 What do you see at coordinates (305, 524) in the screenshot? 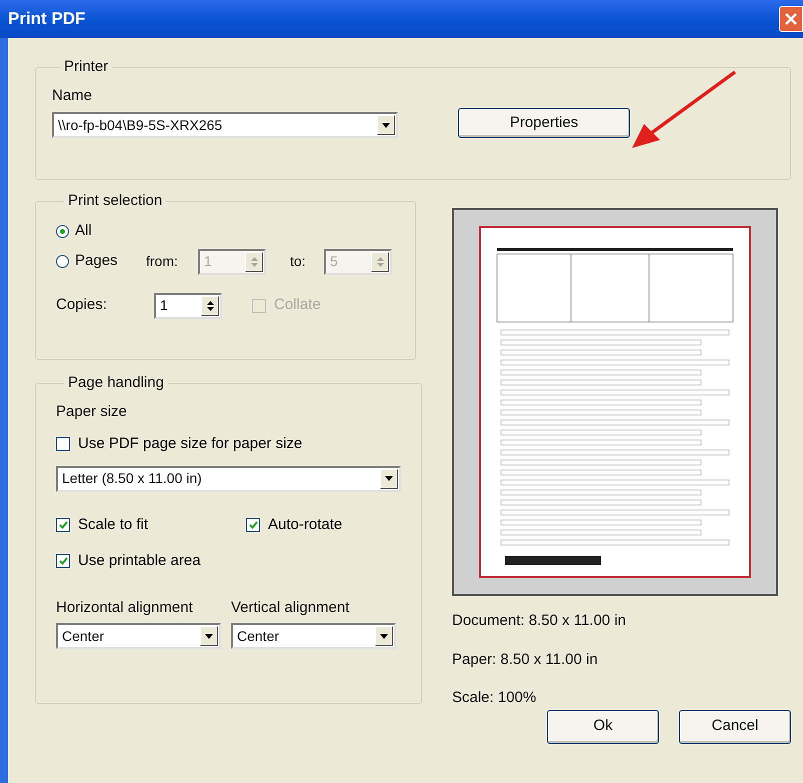
I see `checkbox-label: Auto-rotate` at bounding box center [305, 524].